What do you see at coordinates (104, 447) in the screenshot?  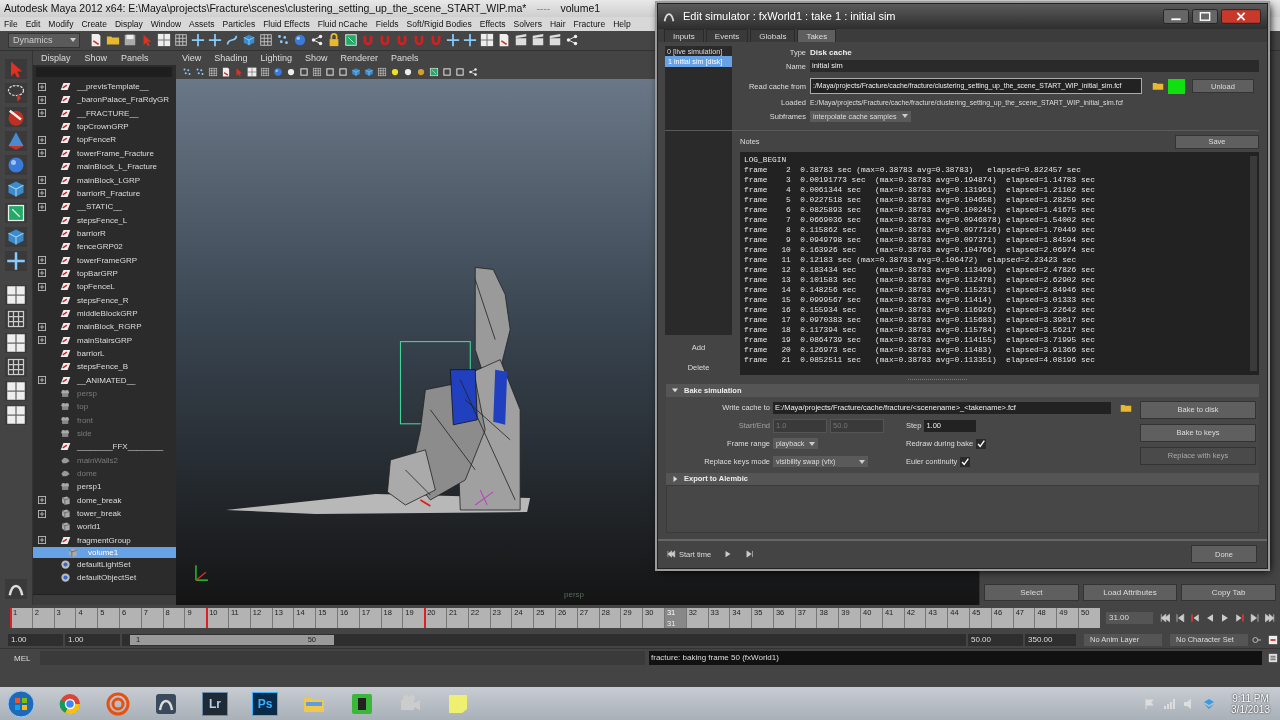 I see `outliner-item: ________FFX________` at bounding box center [104, 447].